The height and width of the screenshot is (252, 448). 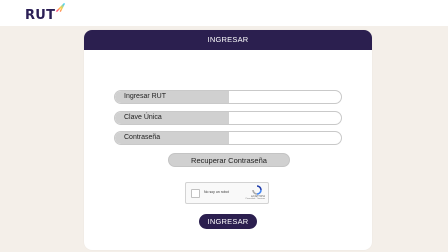 What do you see at coordinates (228, 221) in the screenshot?
I see `submit-button: INGRESAR` at bounding box center [228, 221].